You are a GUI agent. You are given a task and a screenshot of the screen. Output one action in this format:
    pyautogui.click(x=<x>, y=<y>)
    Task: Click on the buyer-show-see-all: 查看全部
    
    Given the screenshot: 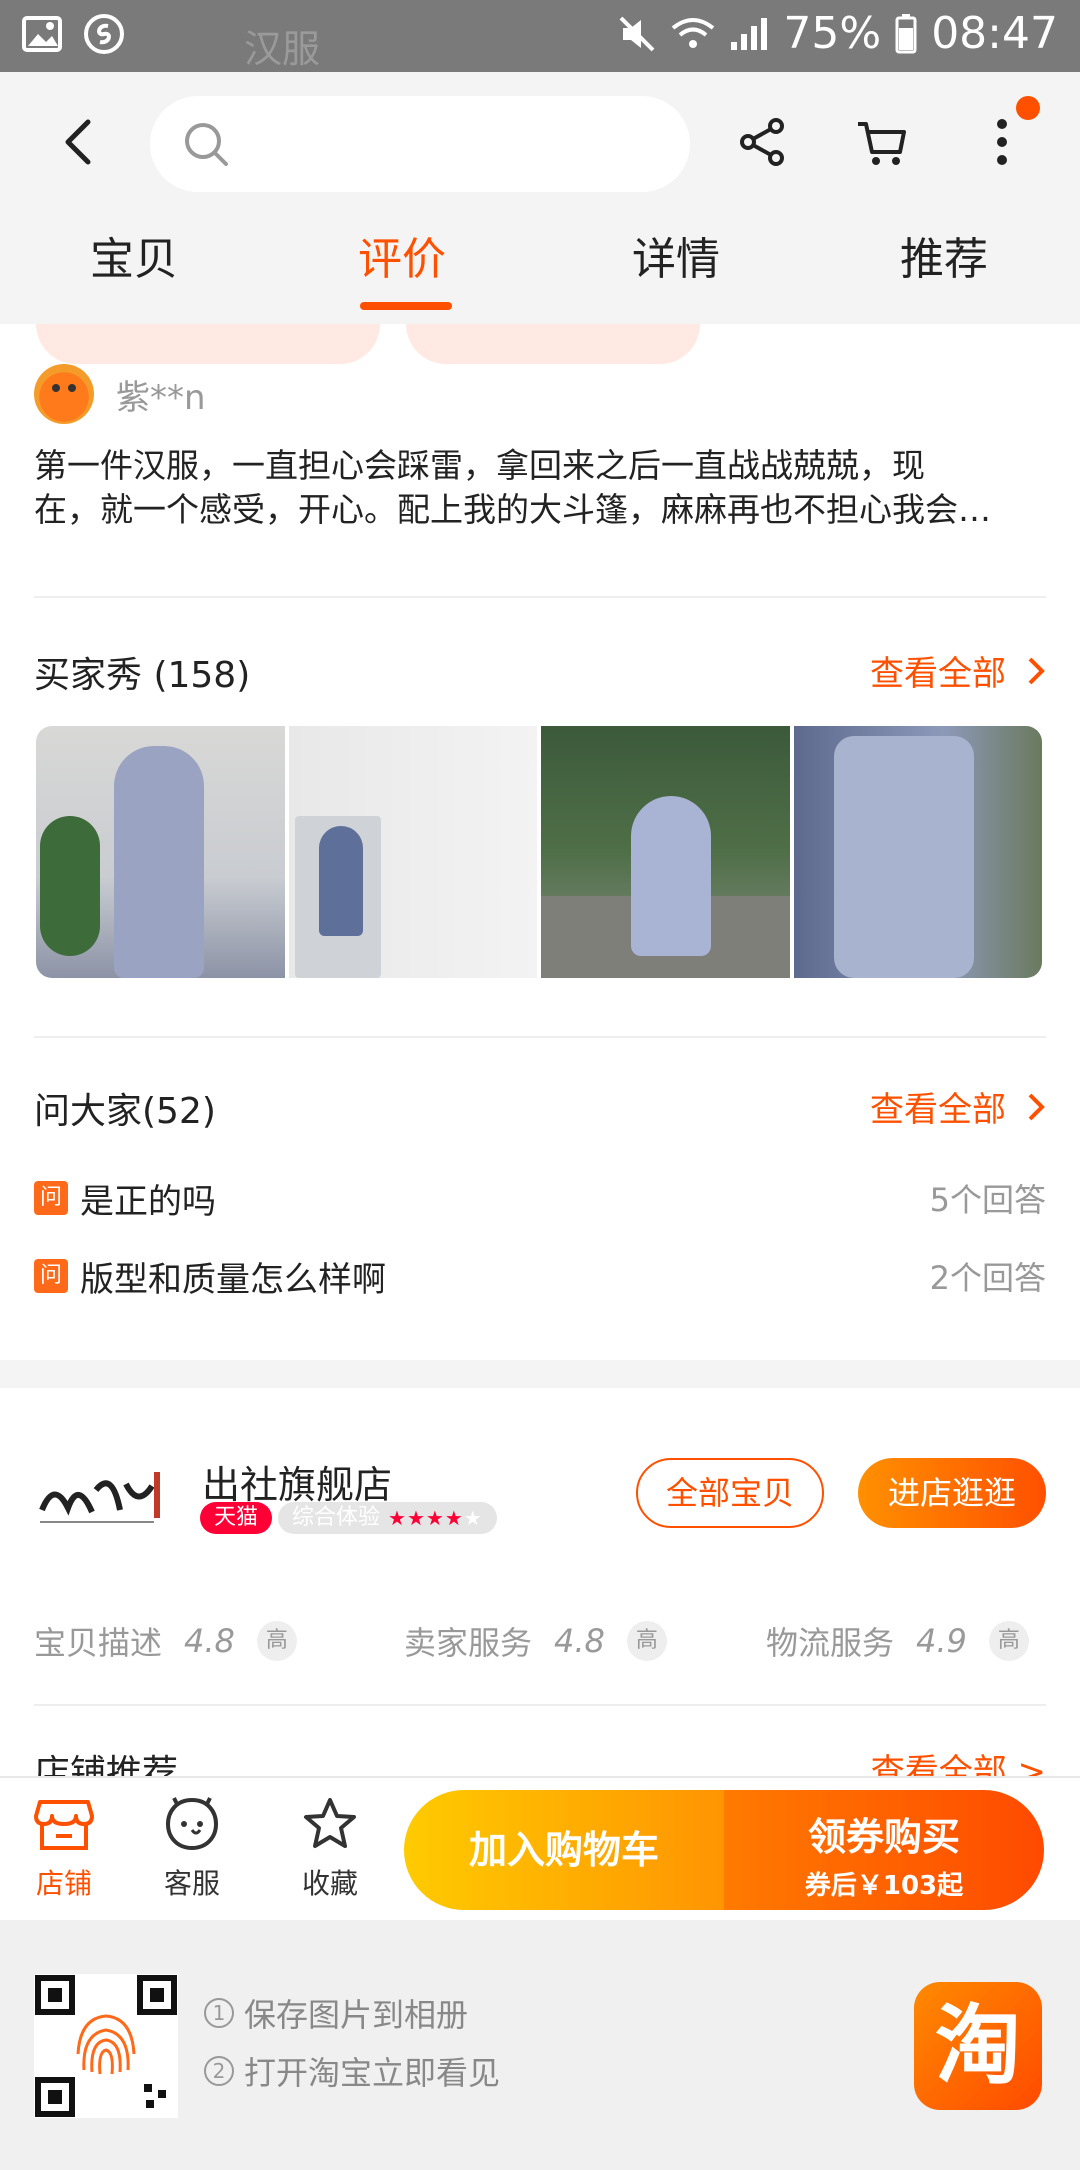 What is the action you would take?
    pyautogui.click(x=958, y=670)
    